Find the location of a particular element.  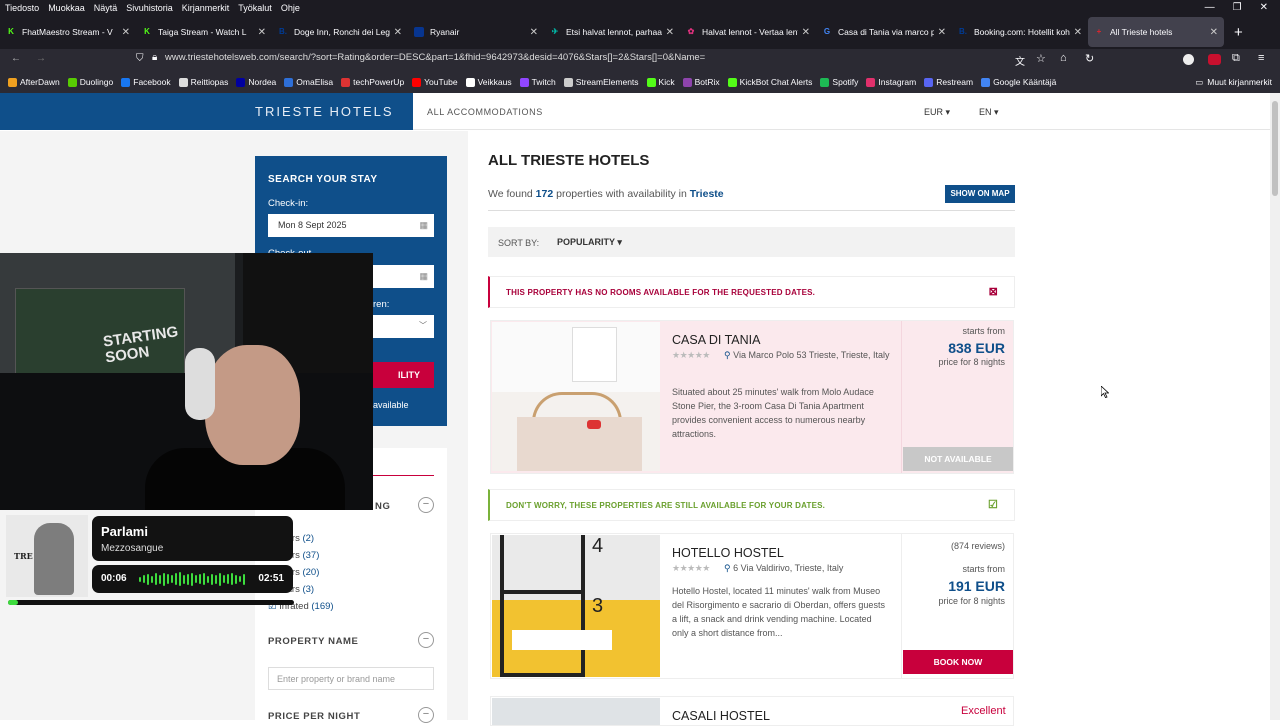

nav-all-accommodations: ALL ACCOMMODATIONS is located at coordinates (485, 112).